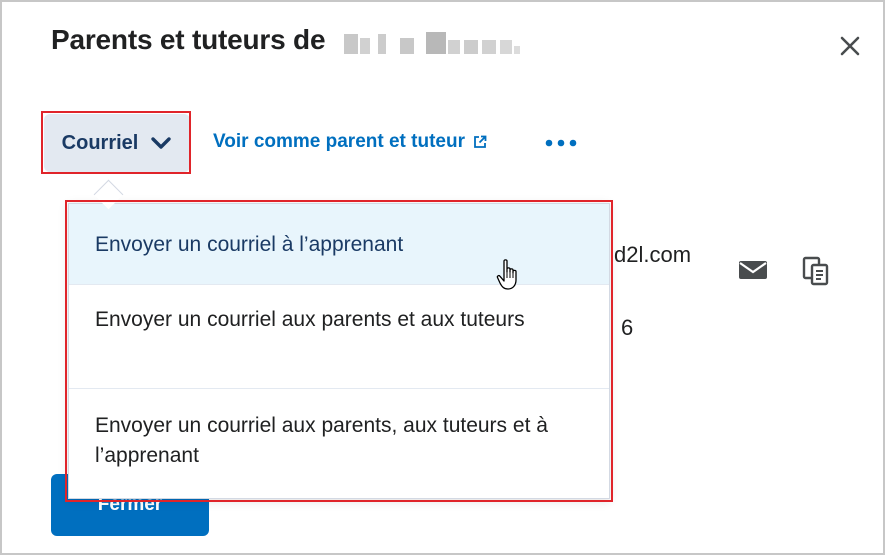 The image size is (885, 555). Describe the element at coordinates (188, 39) in the screenshot. I see `dialog-title: Parents et tuteurs de` at that location.